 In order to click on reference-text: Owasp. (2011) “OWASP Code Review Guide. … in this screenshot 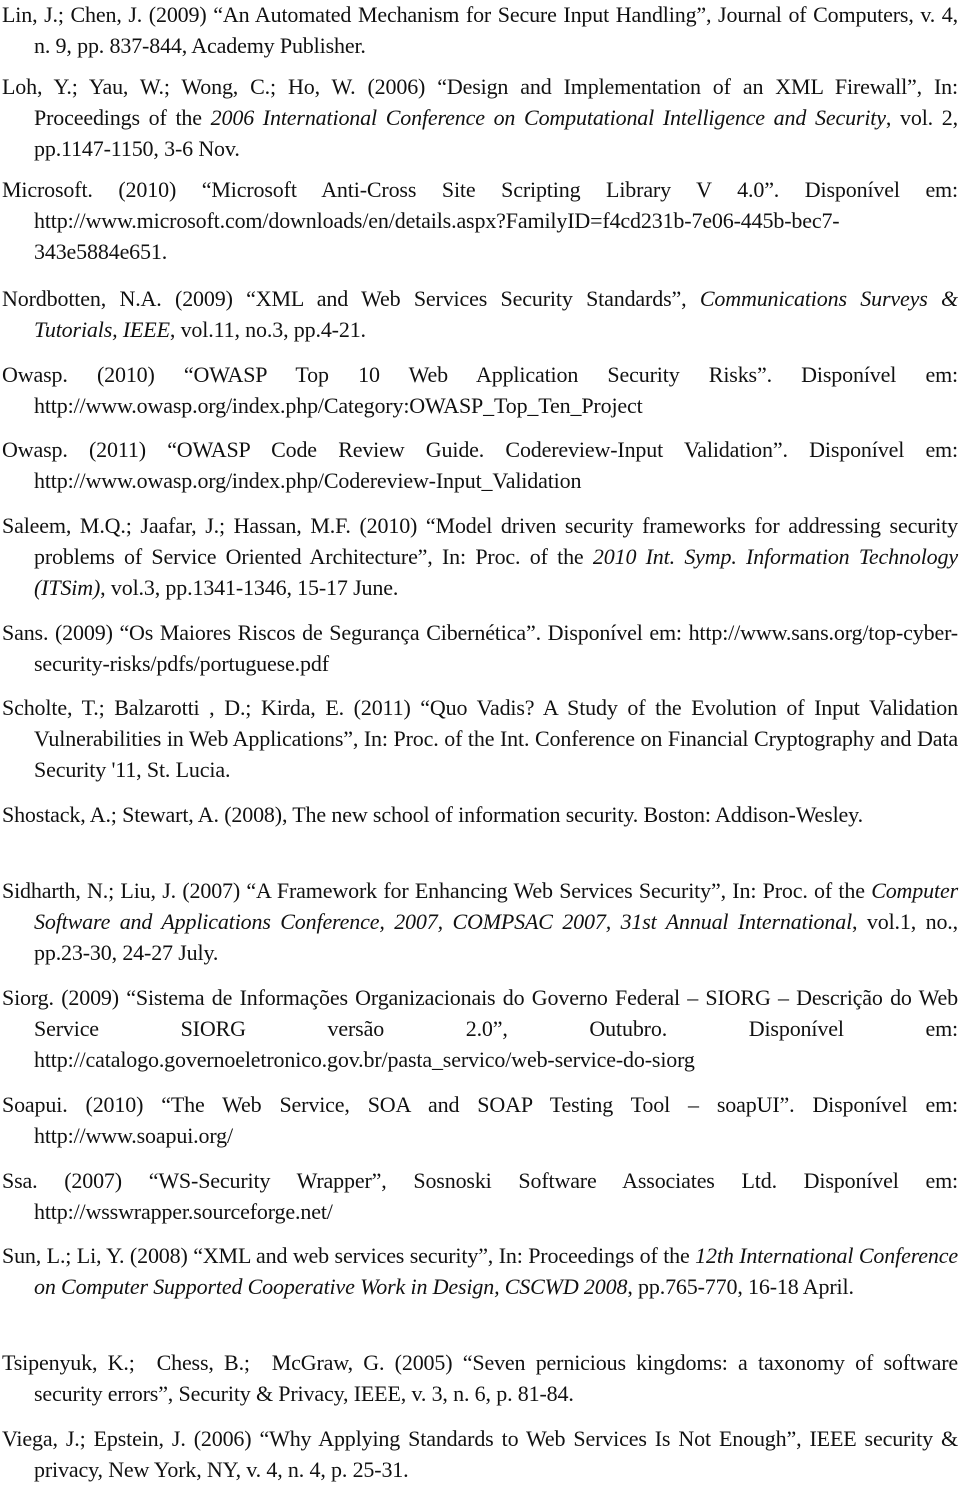, I will do `click(480, 465)`.